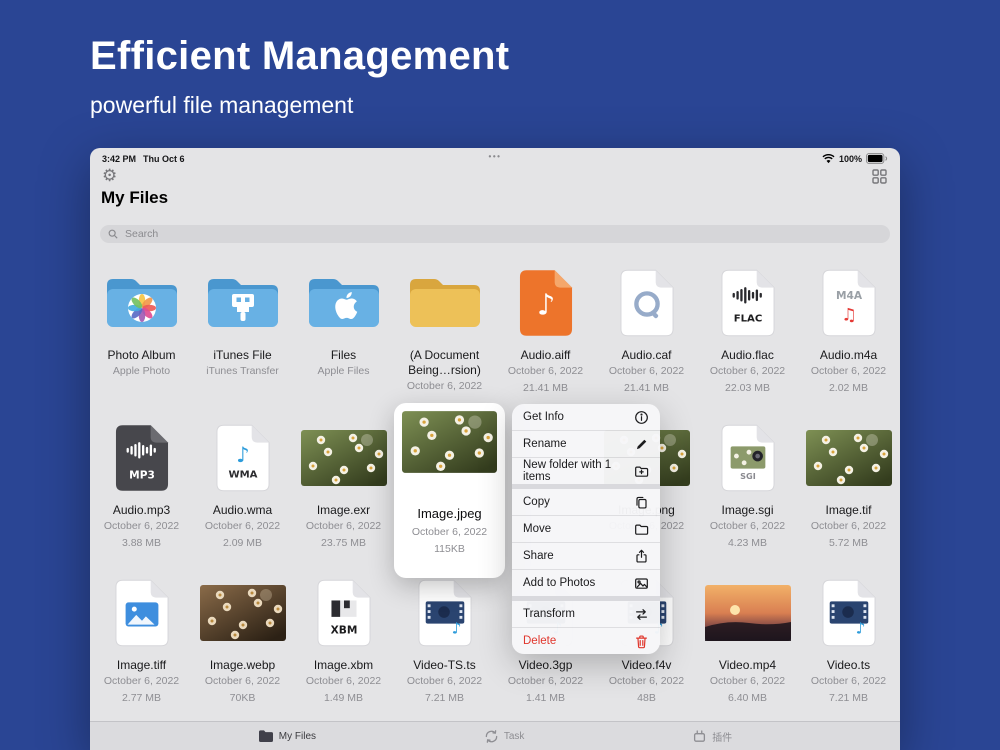 This screenshot has height=750, width=1000. I want to click on file-item: Audio.caf October 6, 2022 21.41 MB, so click(646, 337).